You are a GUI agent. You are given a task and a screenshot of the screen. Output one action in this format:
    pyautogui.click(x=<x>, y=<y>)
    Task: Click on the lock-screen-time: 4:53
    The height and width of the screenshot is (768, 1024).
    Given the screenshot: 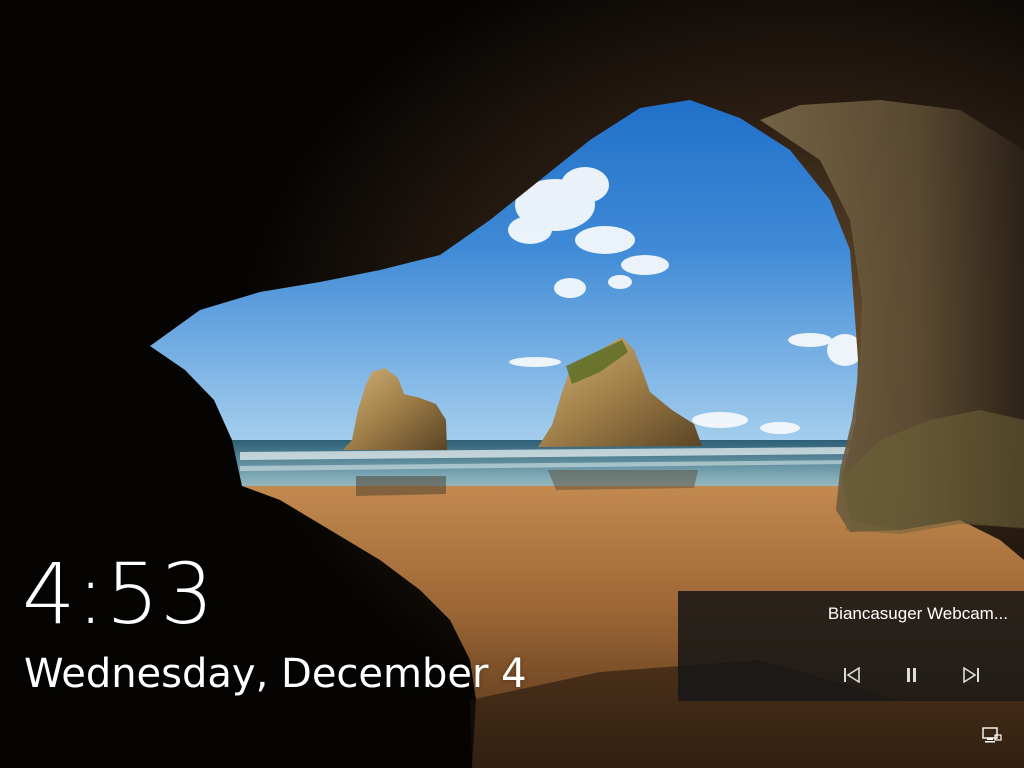 What is the action you would take?
    pyautogui.click(x=118, y=594)
    